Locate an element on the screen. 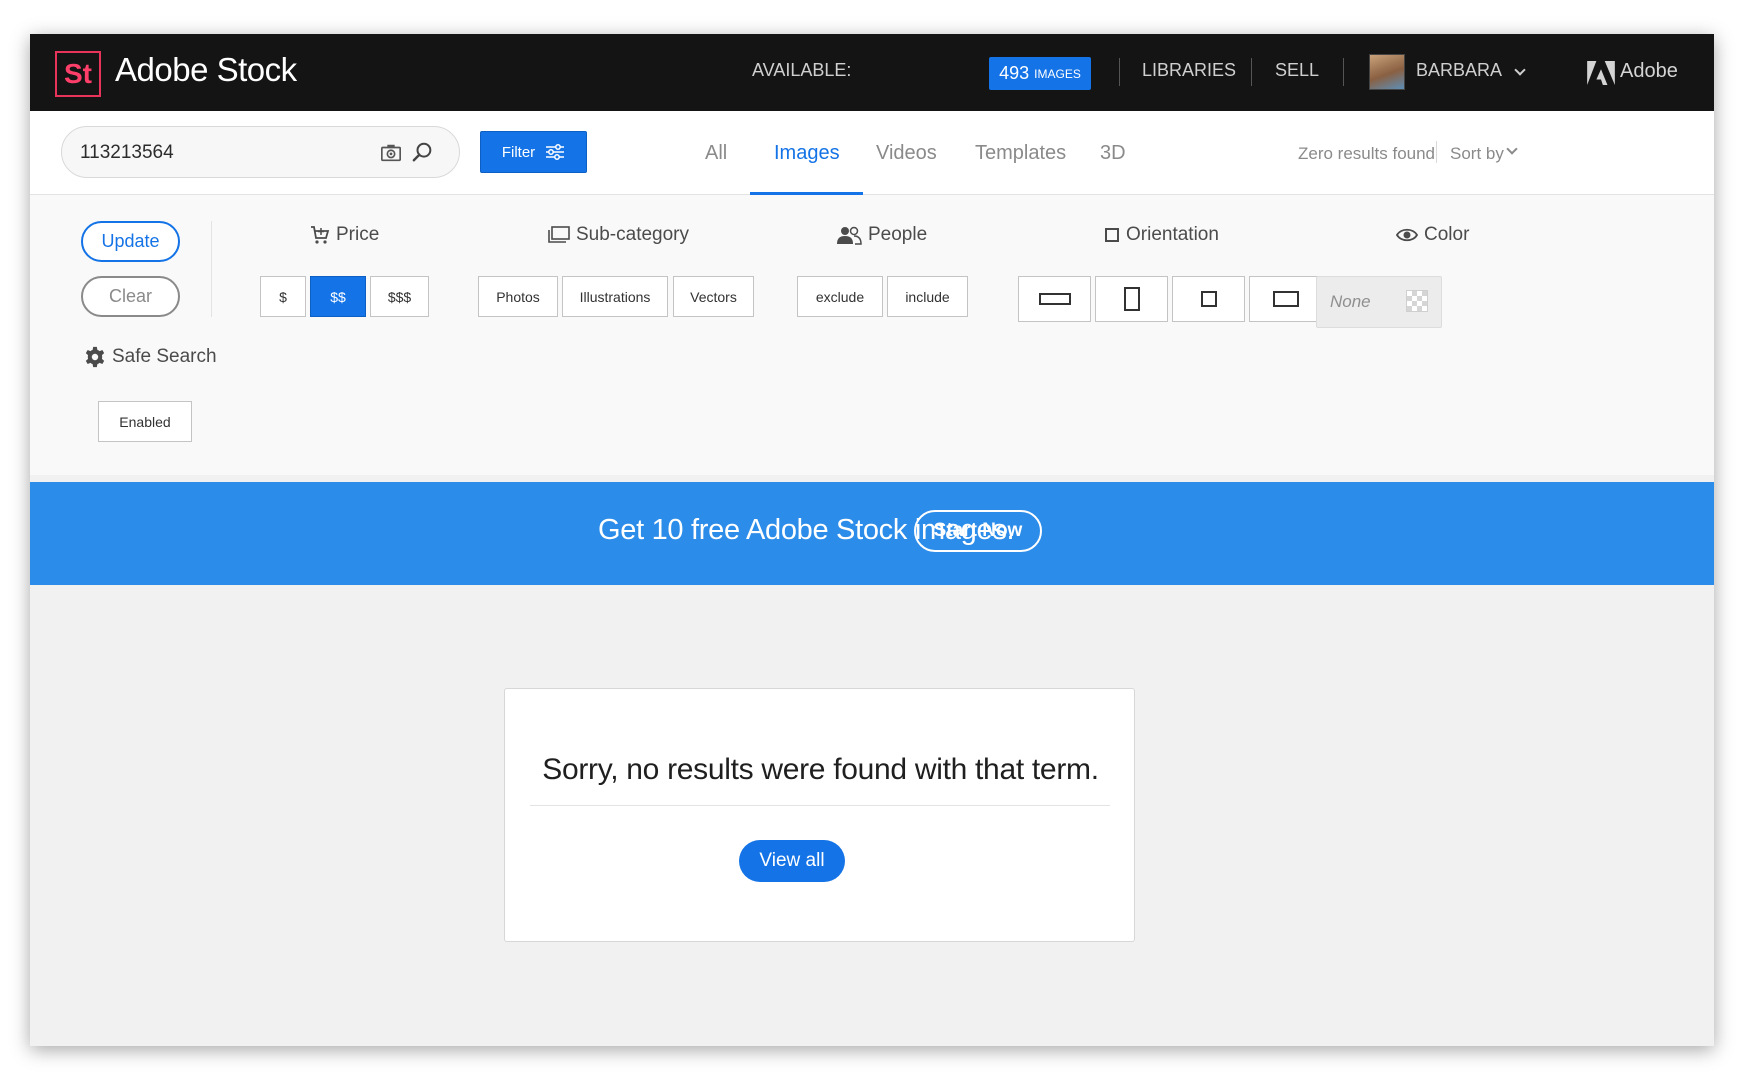 The image size is (1744, 1080). people-label: People is located at coordinates (898, 234).